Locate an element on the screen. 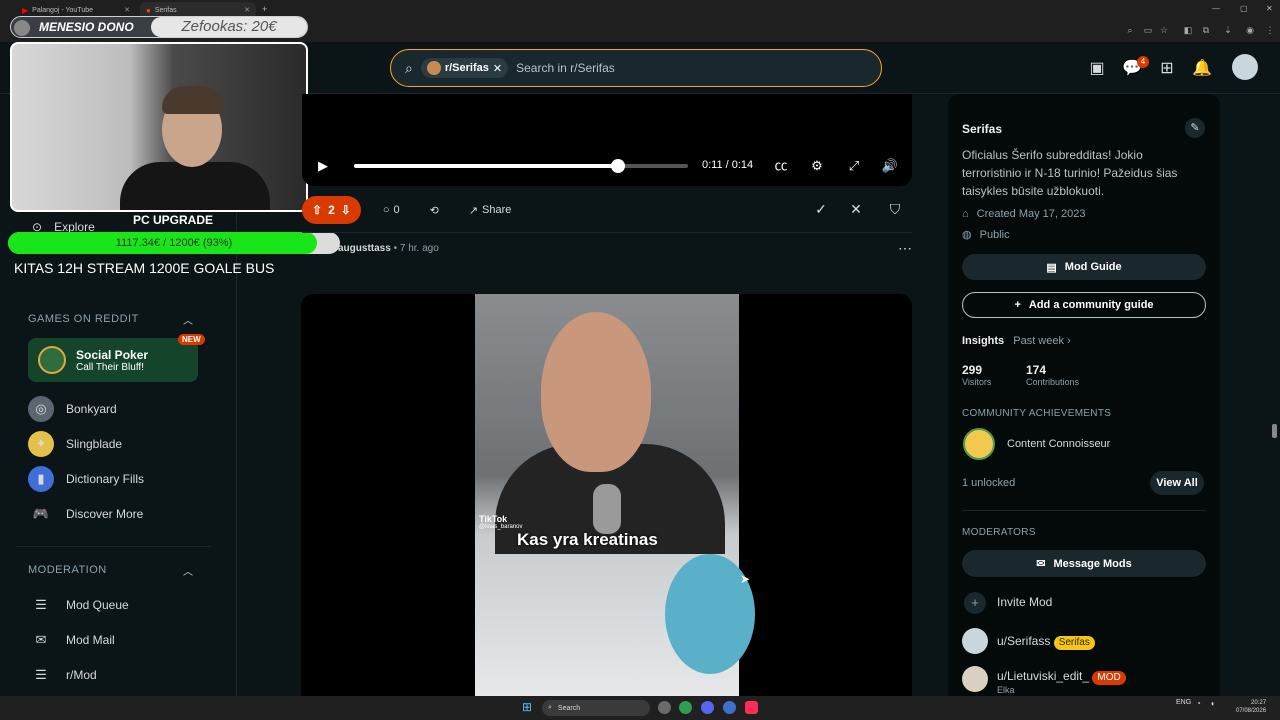  system-tray-lang: ENG is located at coordinates (1183, 702).